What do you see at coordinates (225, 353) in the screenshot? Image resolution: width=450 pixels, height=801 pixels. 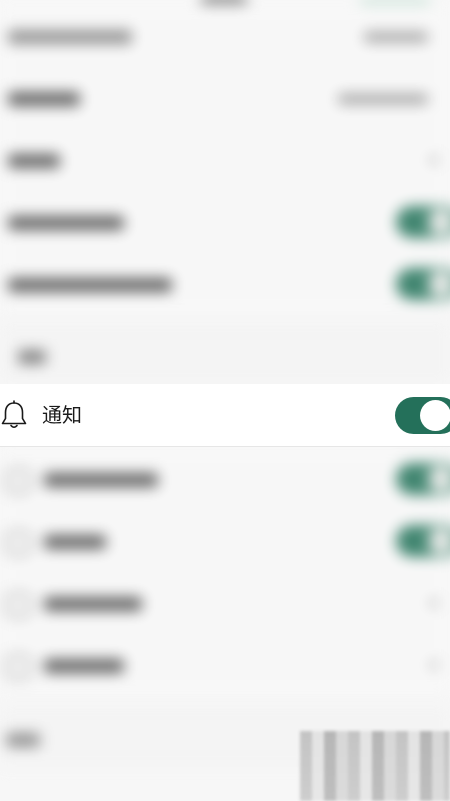 I see `blurred-section-header` at bounding box center [225, 353].